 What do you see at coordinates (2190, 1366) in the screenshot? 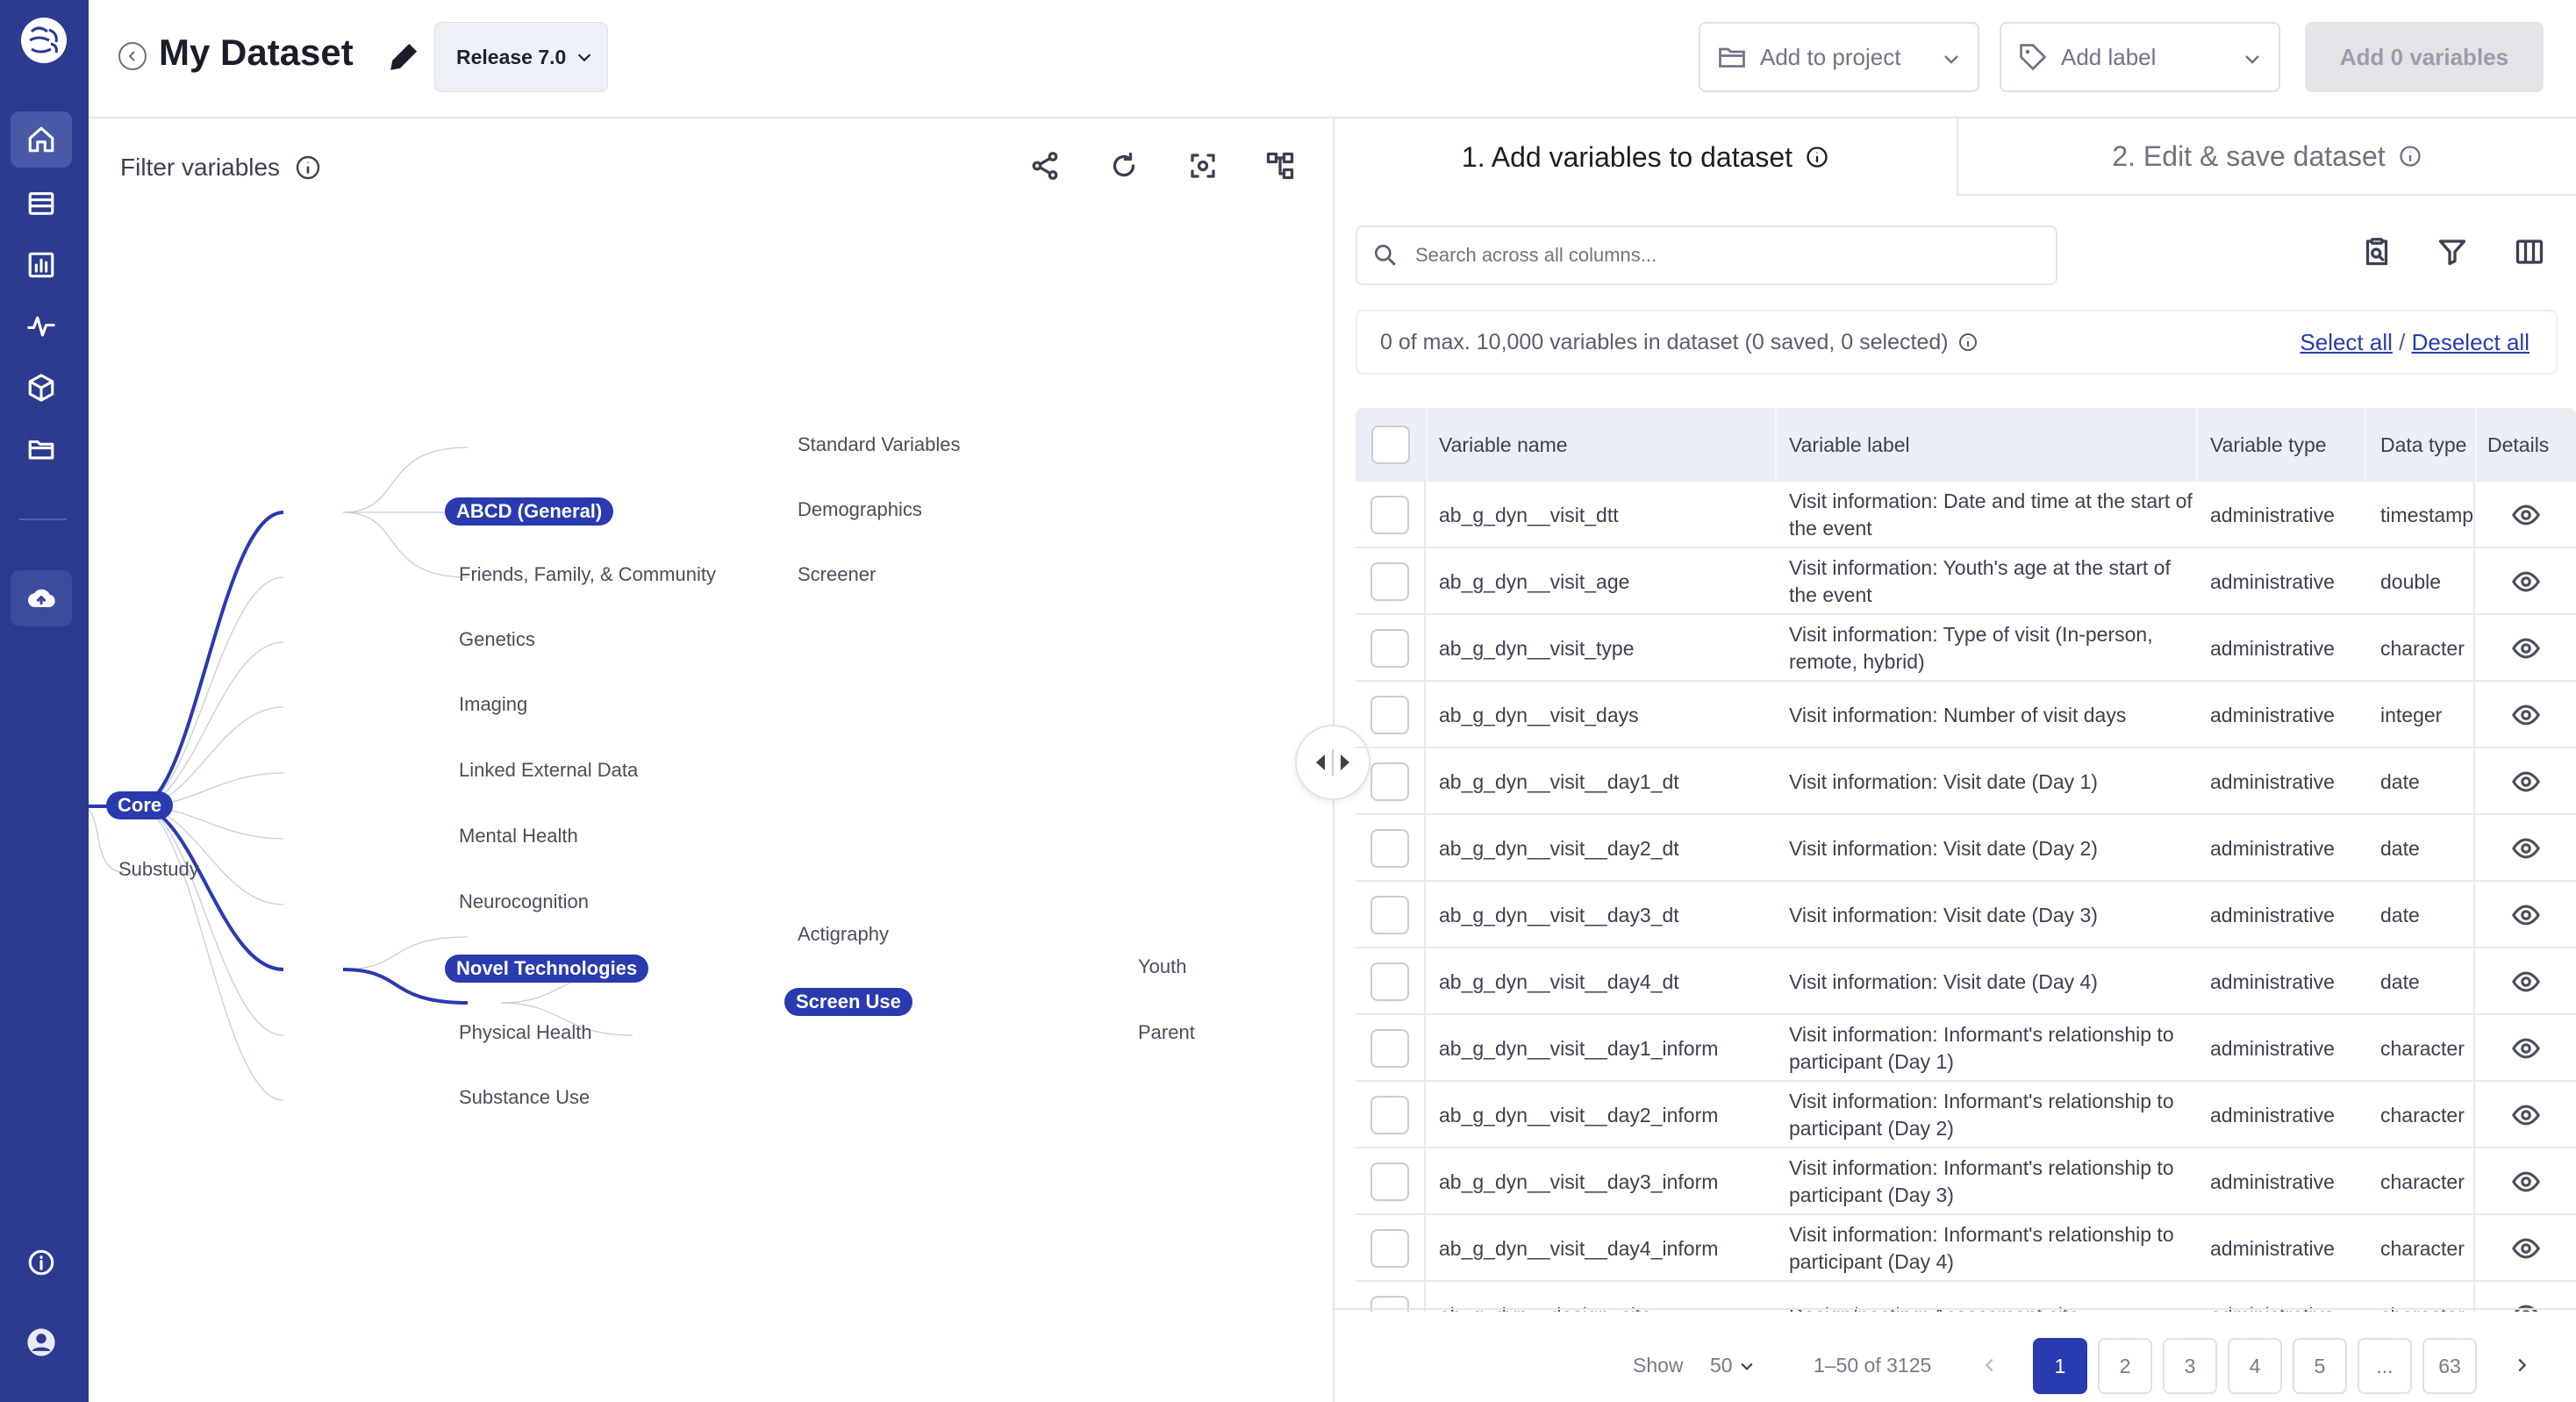
I see `page-button: 3` at bounding box center [2190, 1366].